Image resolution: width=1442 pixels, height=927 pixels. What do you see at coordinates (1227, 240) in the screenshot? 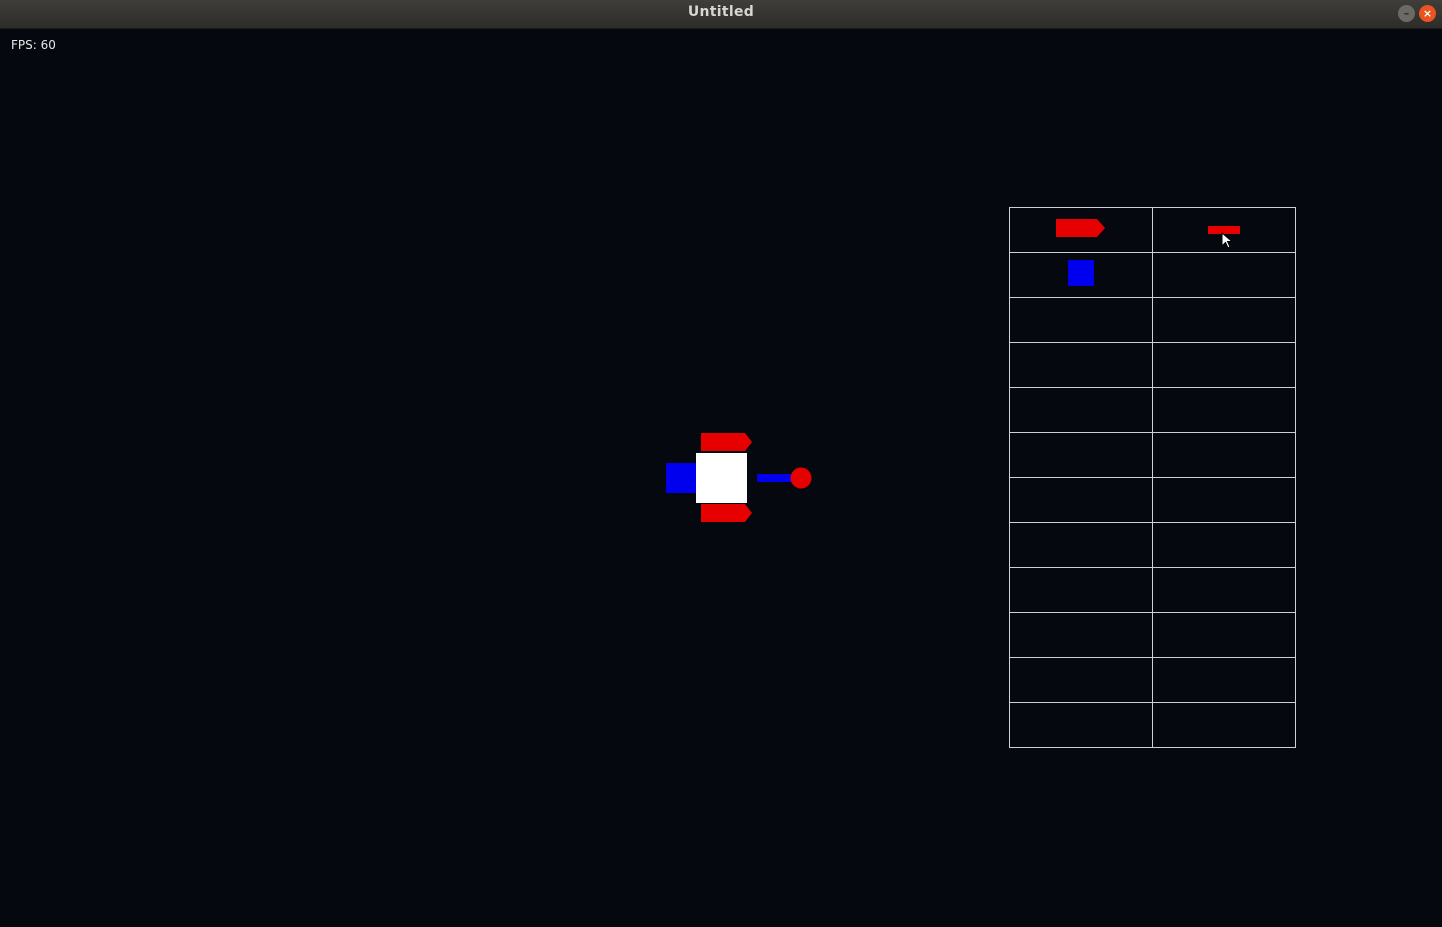
I see `mouse-cursor-icon` at bounding box center [1227, 240].